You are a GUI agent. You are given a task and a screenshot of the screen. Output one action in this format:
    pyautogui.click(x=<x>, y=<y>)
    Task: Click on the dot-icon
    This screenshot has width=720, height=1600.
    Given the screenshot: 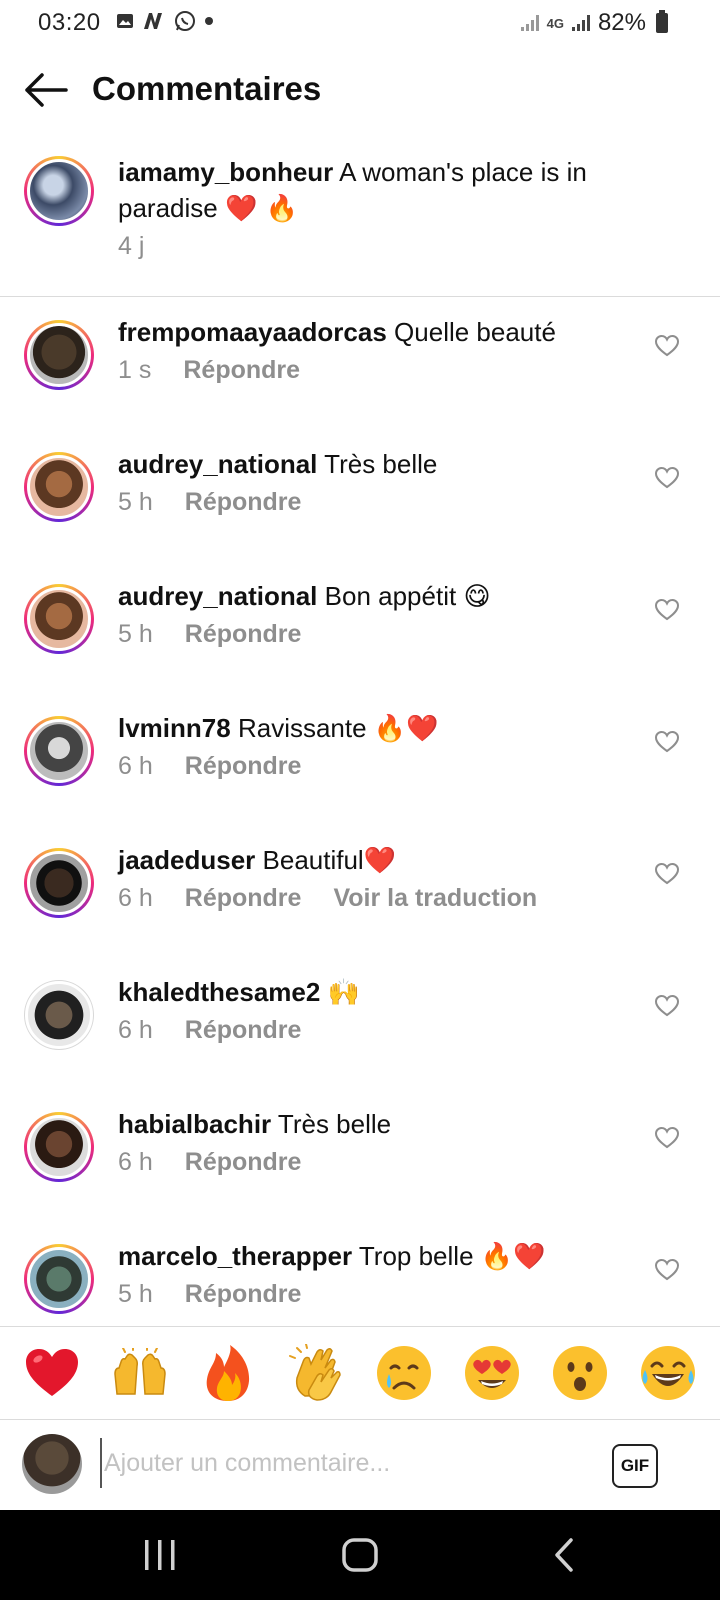 What is the action you would take?
    pyautogui.click(x=209, y=21)
    